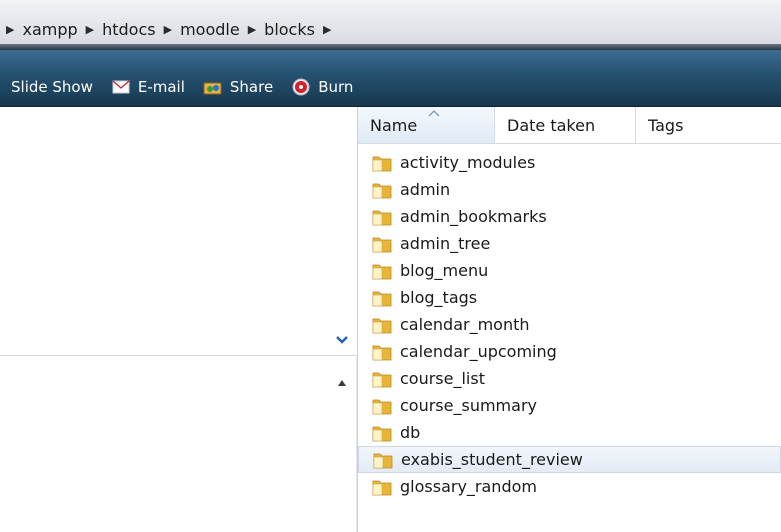 The width and height of the screenshot is (781, 532). I want to click on list-item: course_summary, so click(569, 405).